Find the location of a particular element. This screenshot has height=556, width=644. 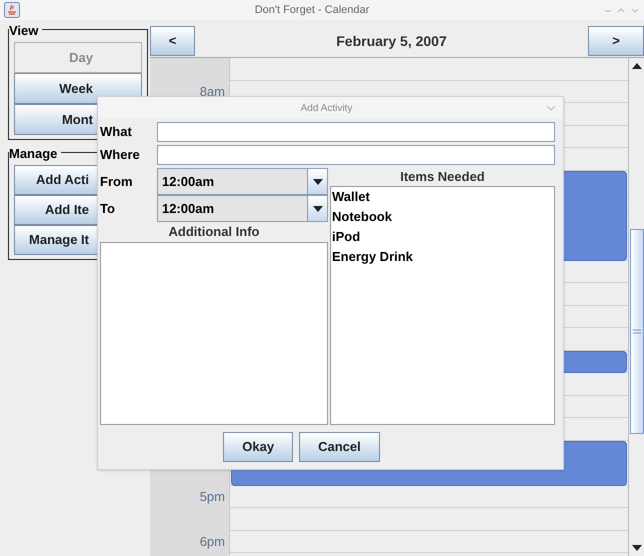

field-label: Where is located at coordinates (120, 155).